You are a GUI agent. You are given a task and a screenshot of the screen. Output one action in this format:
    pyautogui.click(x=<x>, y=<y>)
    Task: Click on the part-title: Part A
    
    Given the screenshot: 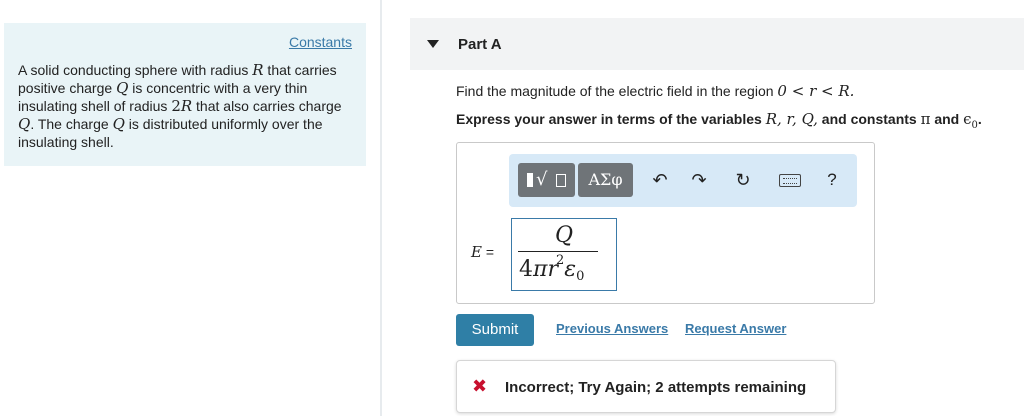 What is the action you would take?
    pyautogui.click(x=480, y=44)
    